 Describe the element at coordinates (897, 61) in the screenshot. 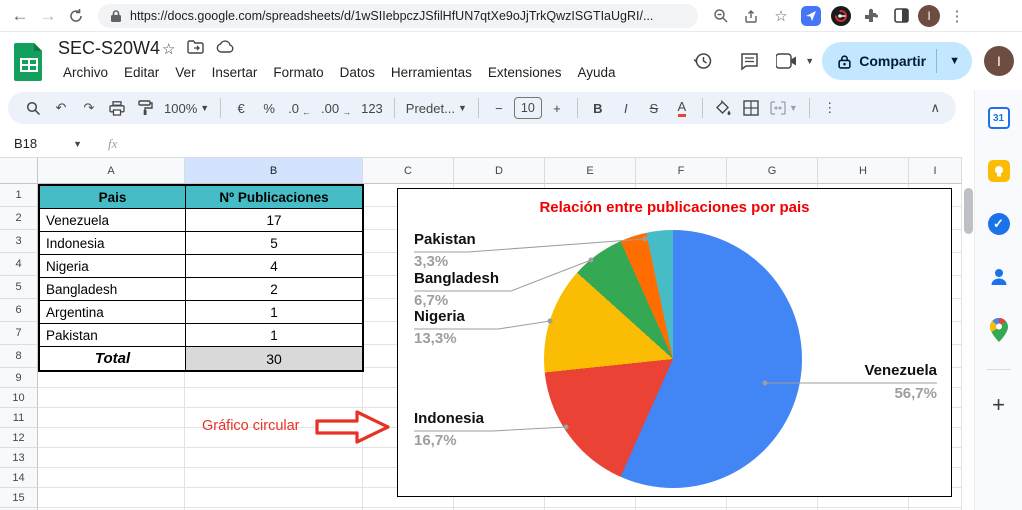

I see `share-button: Compartir ▼` at that location.